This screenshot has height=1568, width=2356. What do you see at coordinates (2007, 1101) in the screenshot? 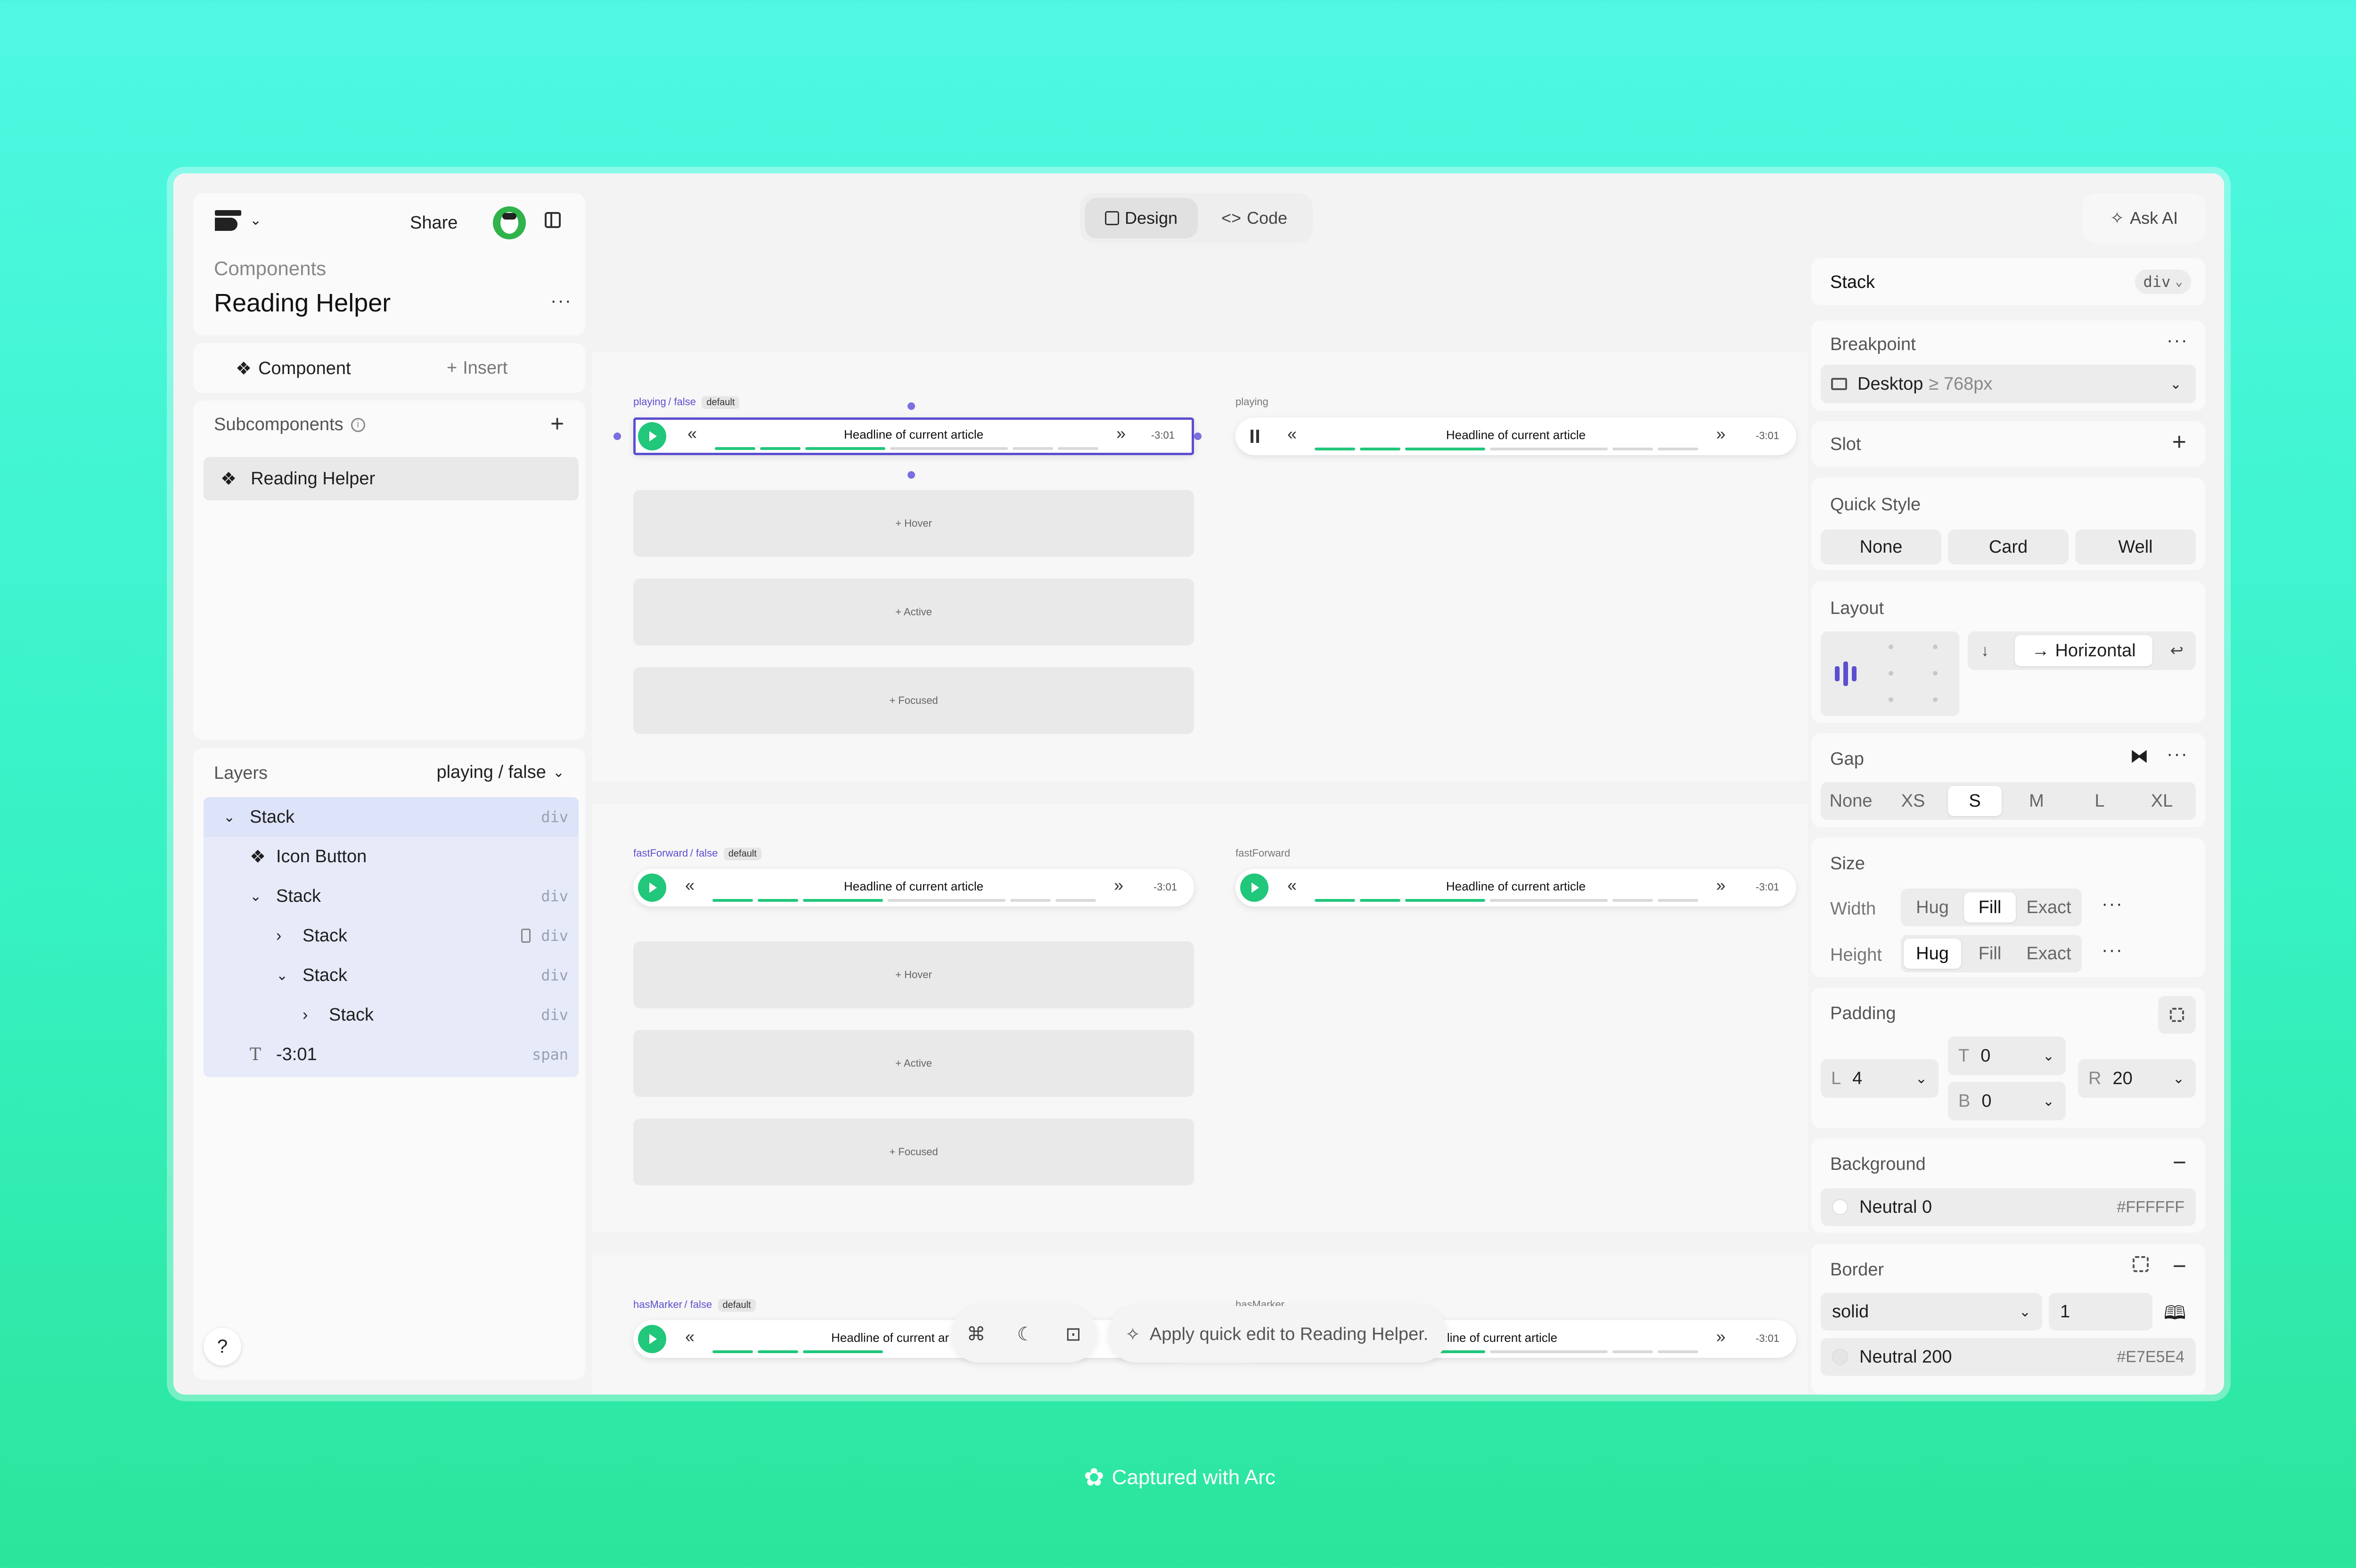
I see `padding-bottom-field: B 0 ⌄` at bounding box center [2007, 1101].